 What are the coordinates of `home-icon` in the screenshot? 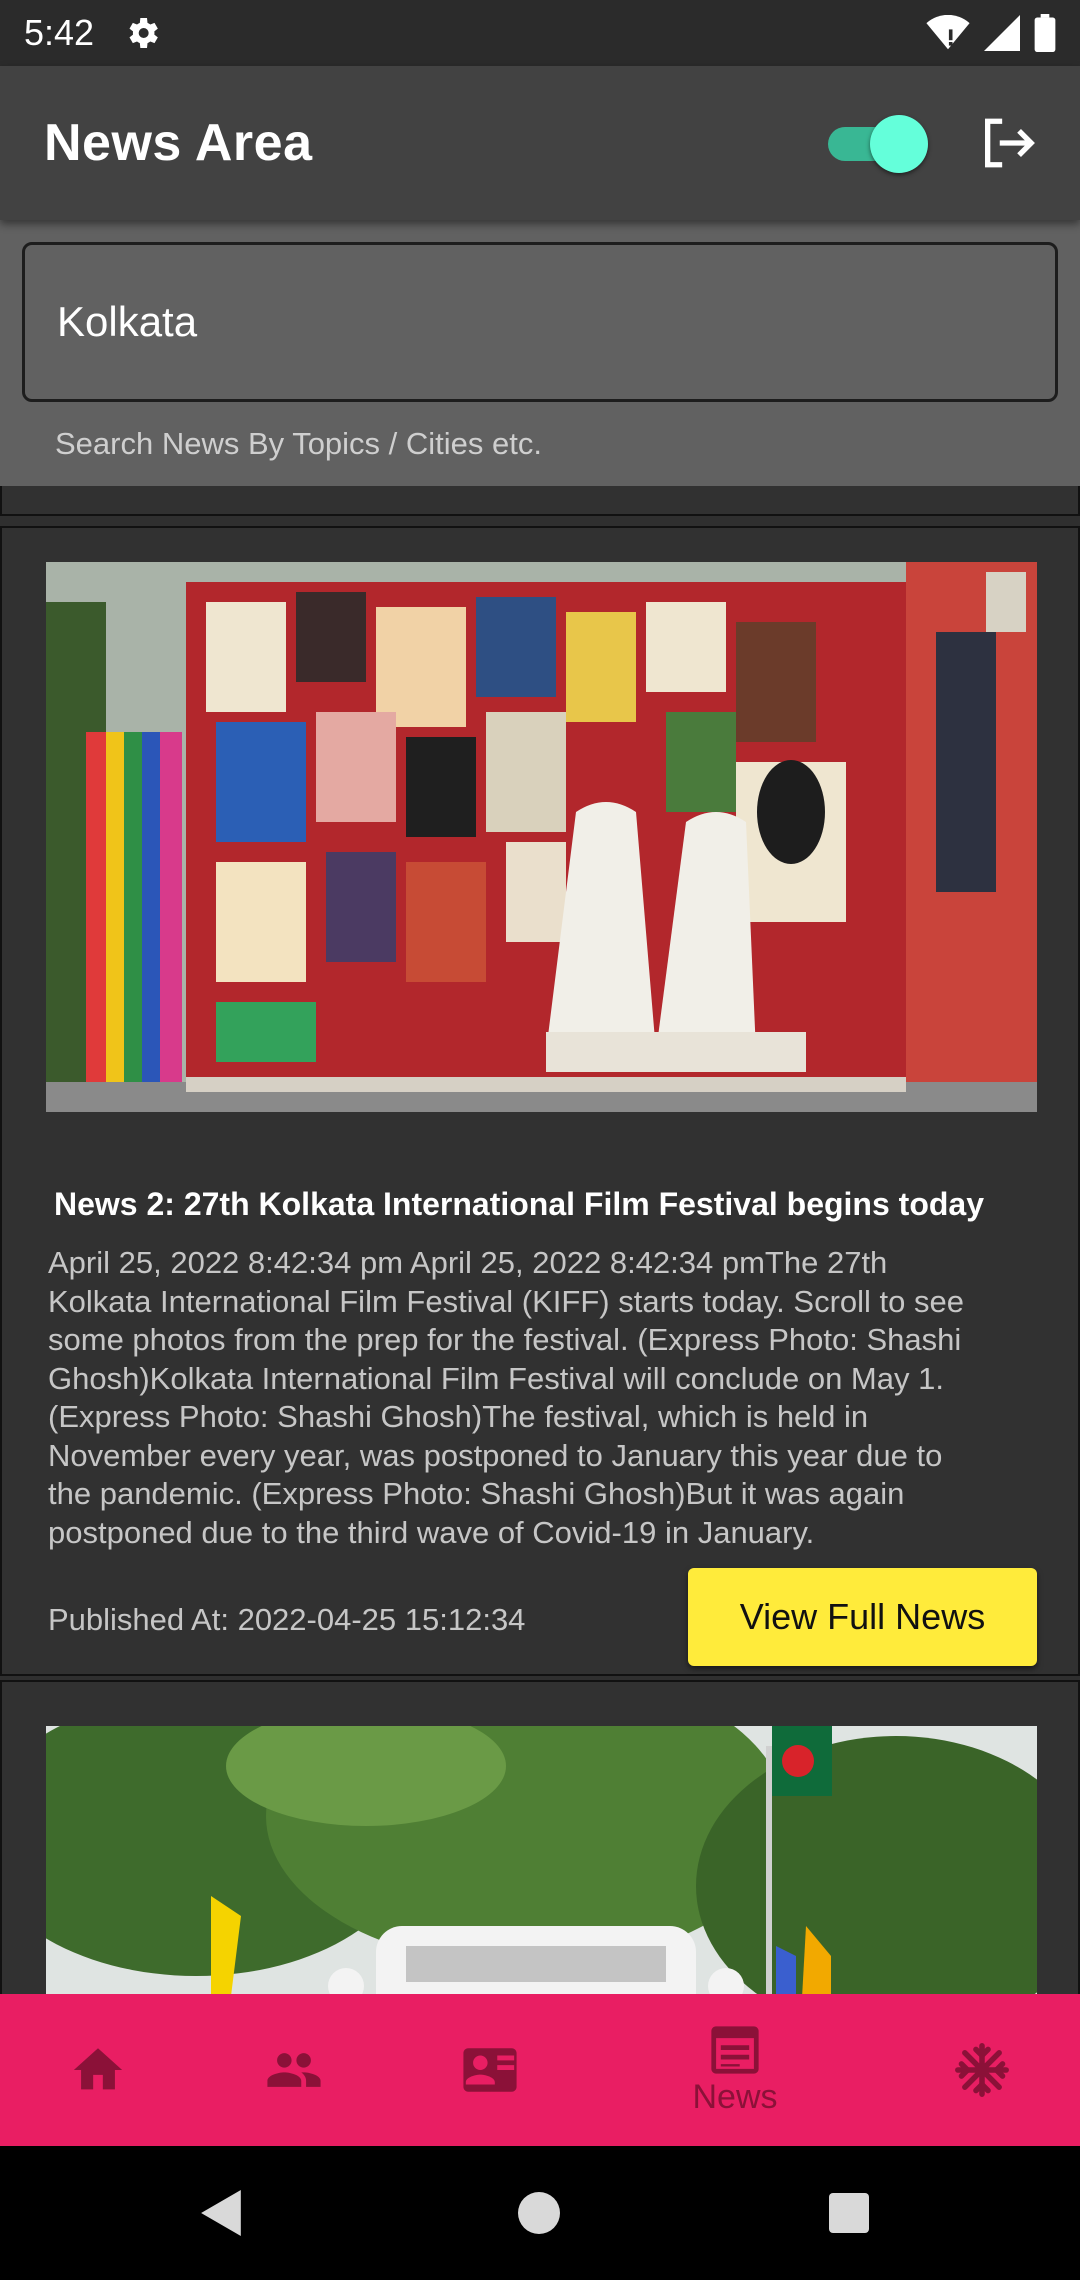 It's located at (98, 2069).